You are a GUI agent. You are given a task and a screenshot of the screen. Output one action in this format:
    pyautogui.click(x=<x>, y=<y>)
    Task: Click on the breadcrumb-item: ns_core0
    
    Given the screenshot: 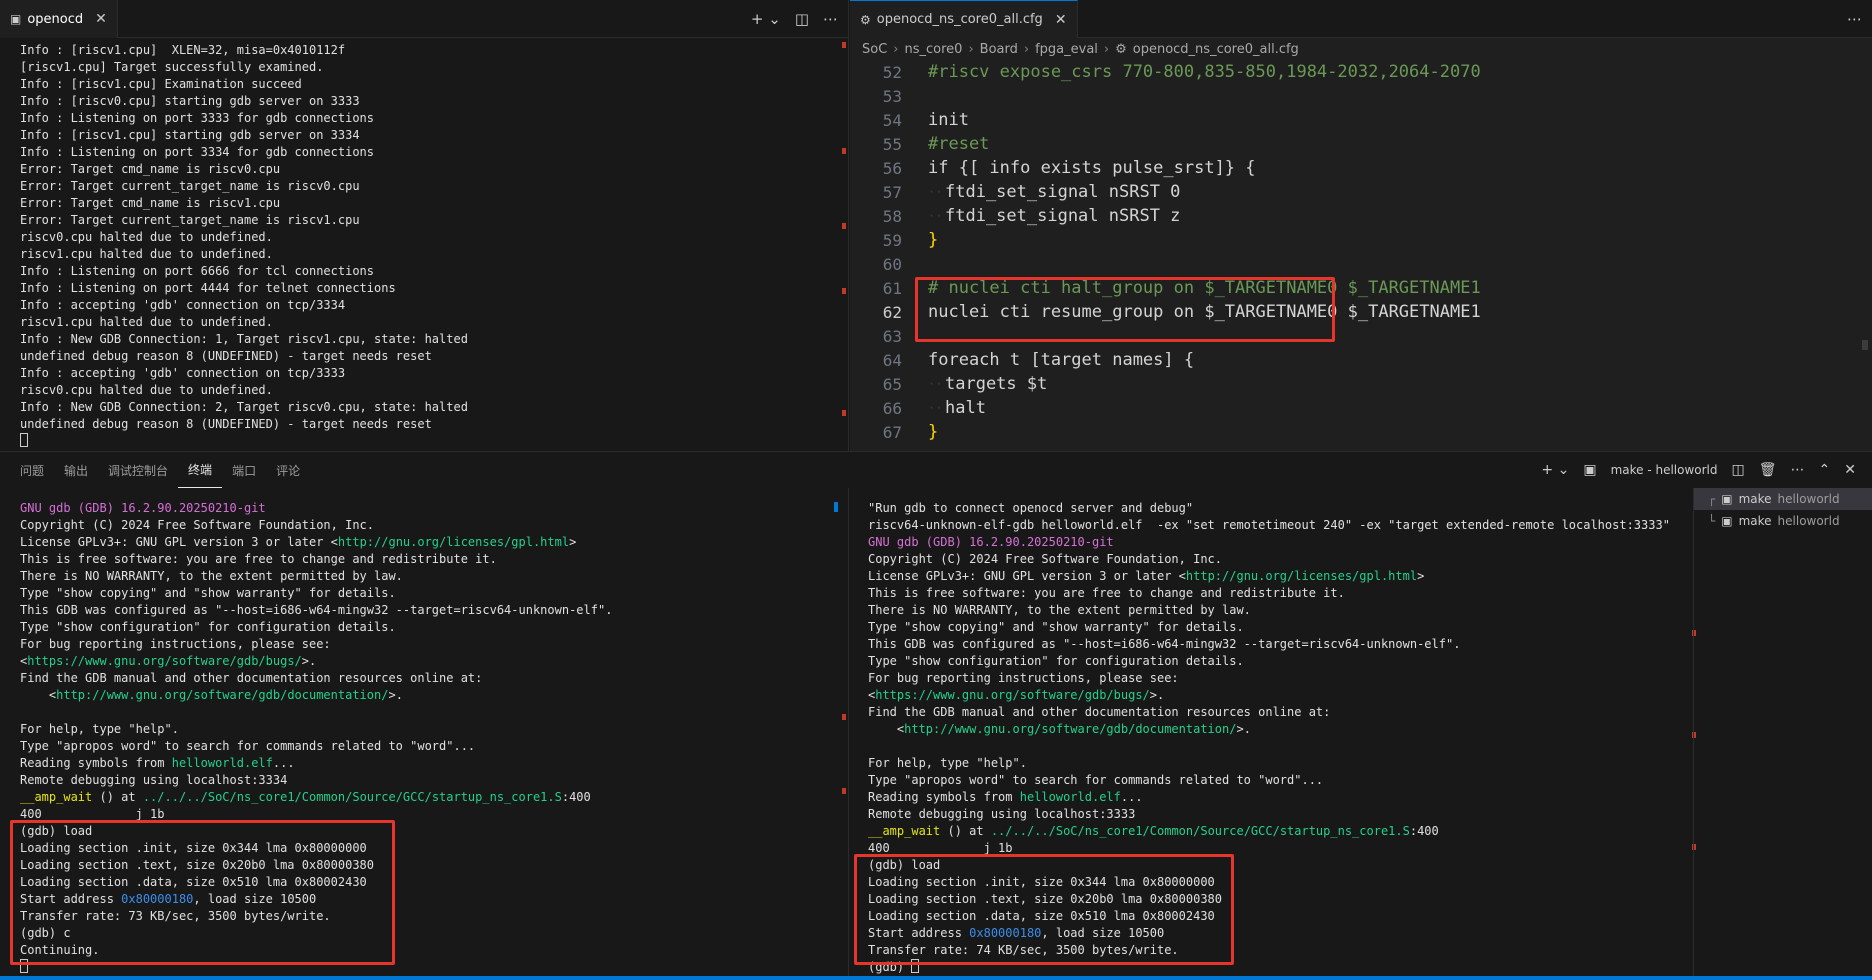 What is the action you would take?
    pyautogui.click(x=934, y=49)
    